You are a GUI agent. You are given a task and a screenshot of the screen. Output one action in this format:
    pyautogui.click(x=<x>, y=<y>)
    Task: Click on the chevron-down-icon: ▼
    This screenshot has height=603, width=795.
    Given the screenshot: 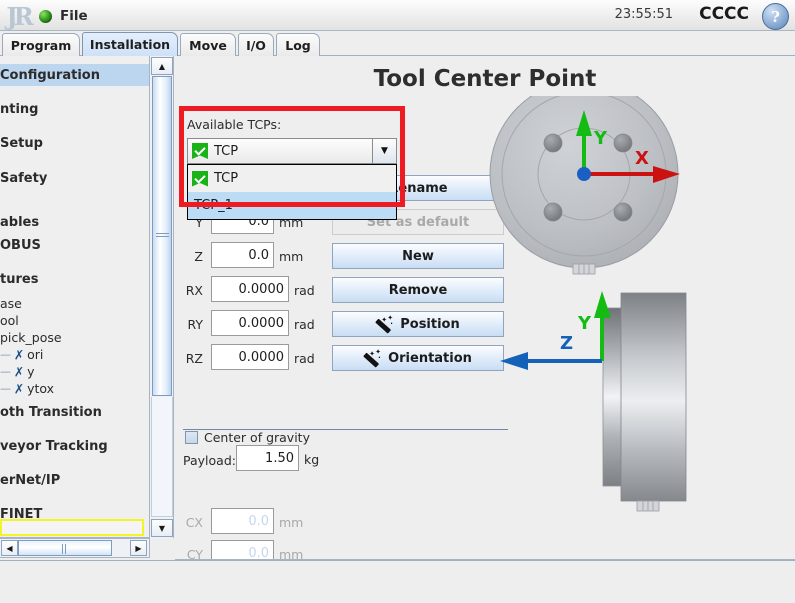 What is the action you would take?
    pyautogui.click(x=384, y=151)
    